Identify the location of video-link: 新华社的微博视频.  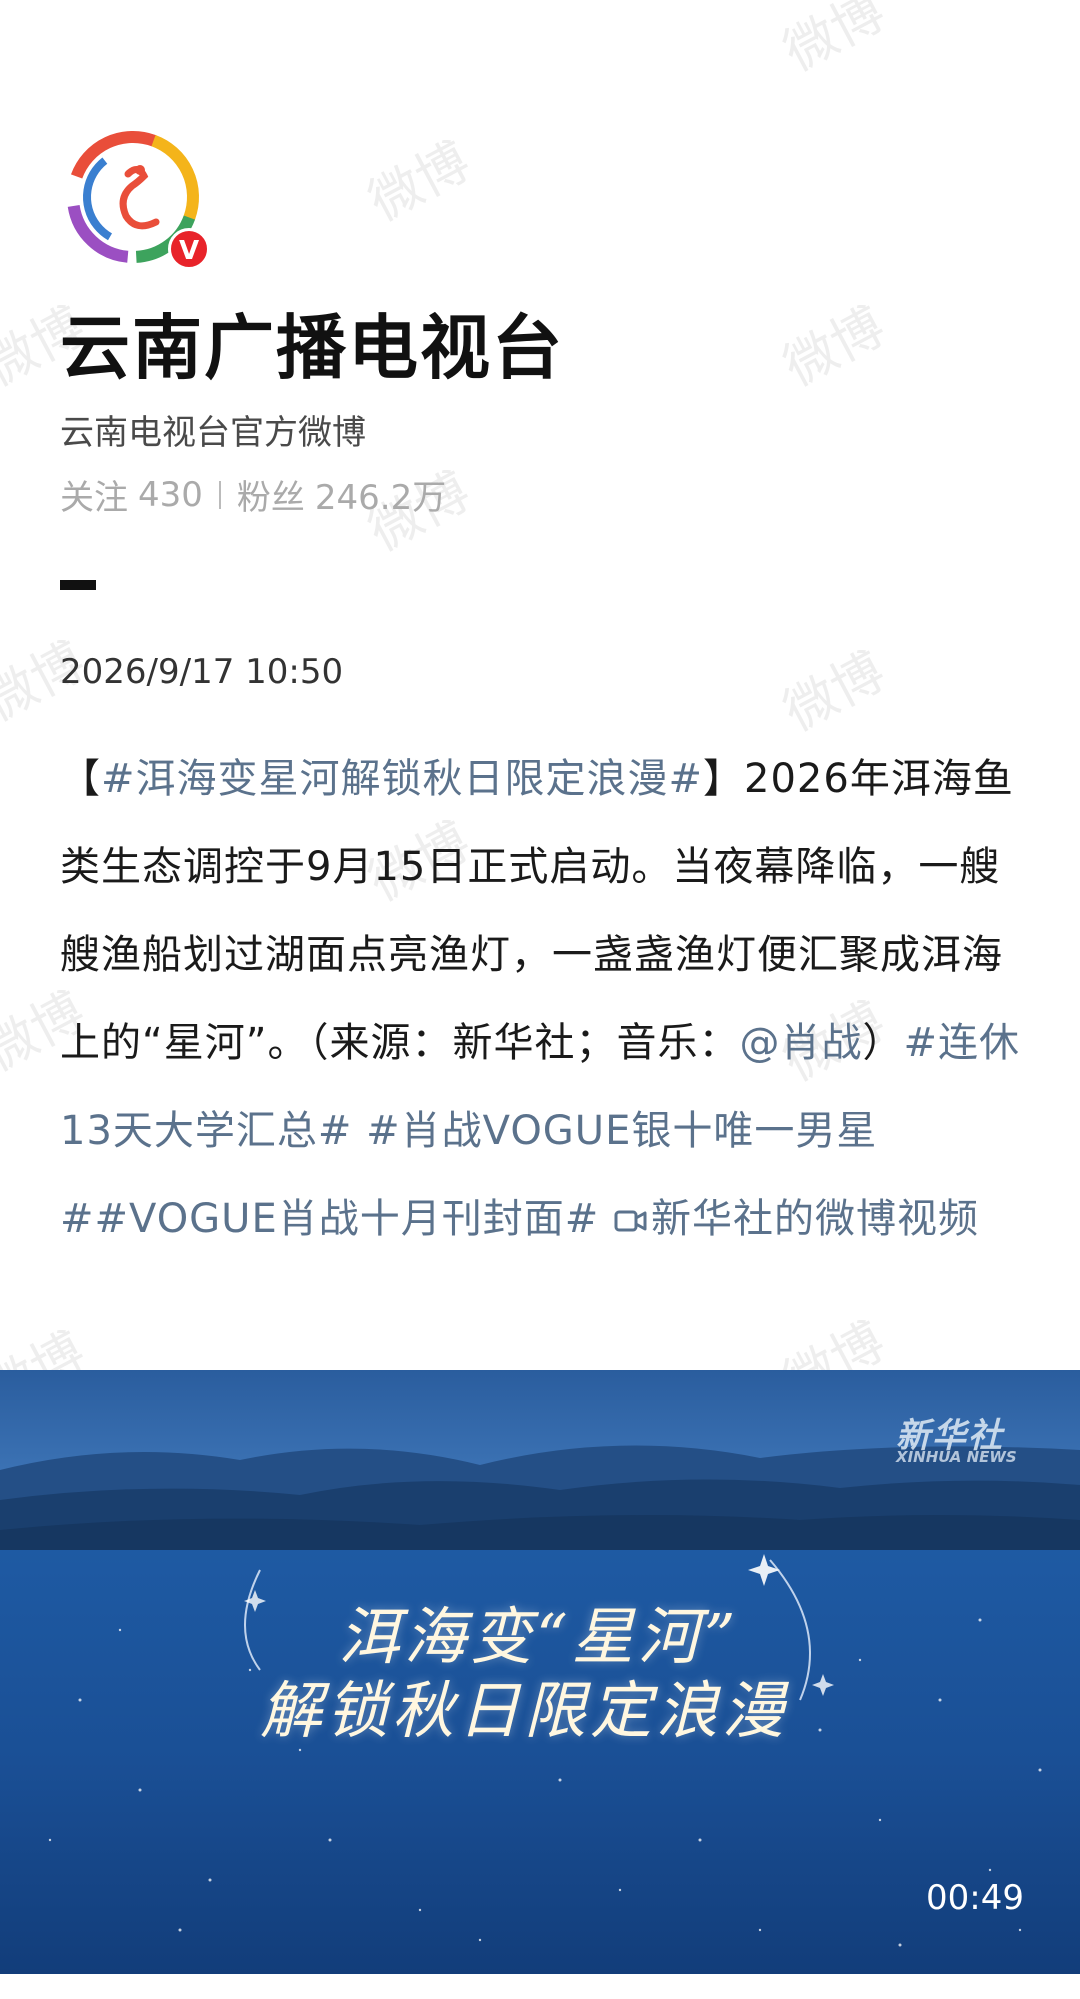
(796, 1219).